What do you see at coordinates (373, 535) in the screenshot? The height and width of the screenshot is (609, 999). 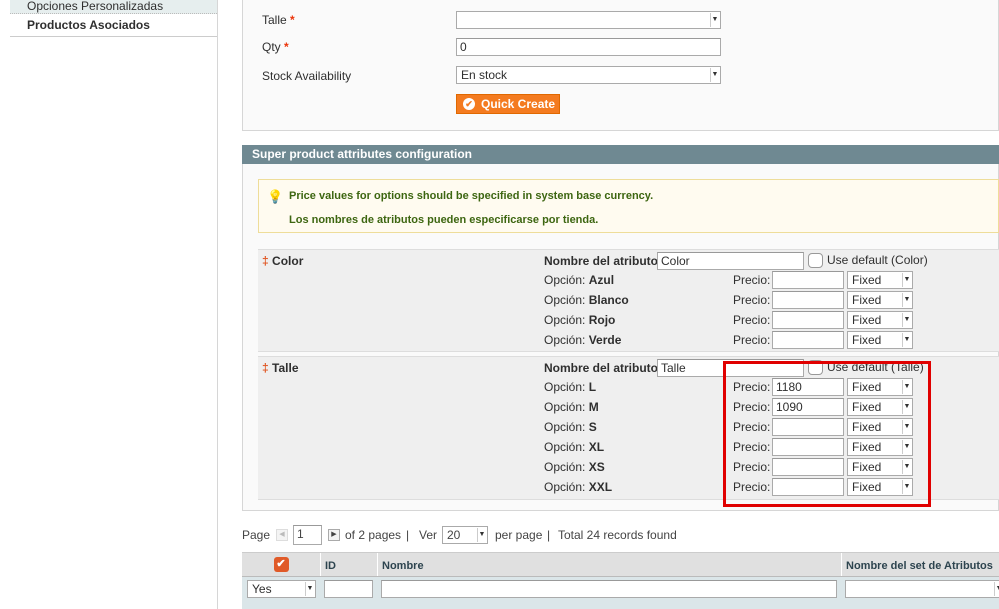 I see `page-count: of 2 pages` at bounding box center [373, 535].